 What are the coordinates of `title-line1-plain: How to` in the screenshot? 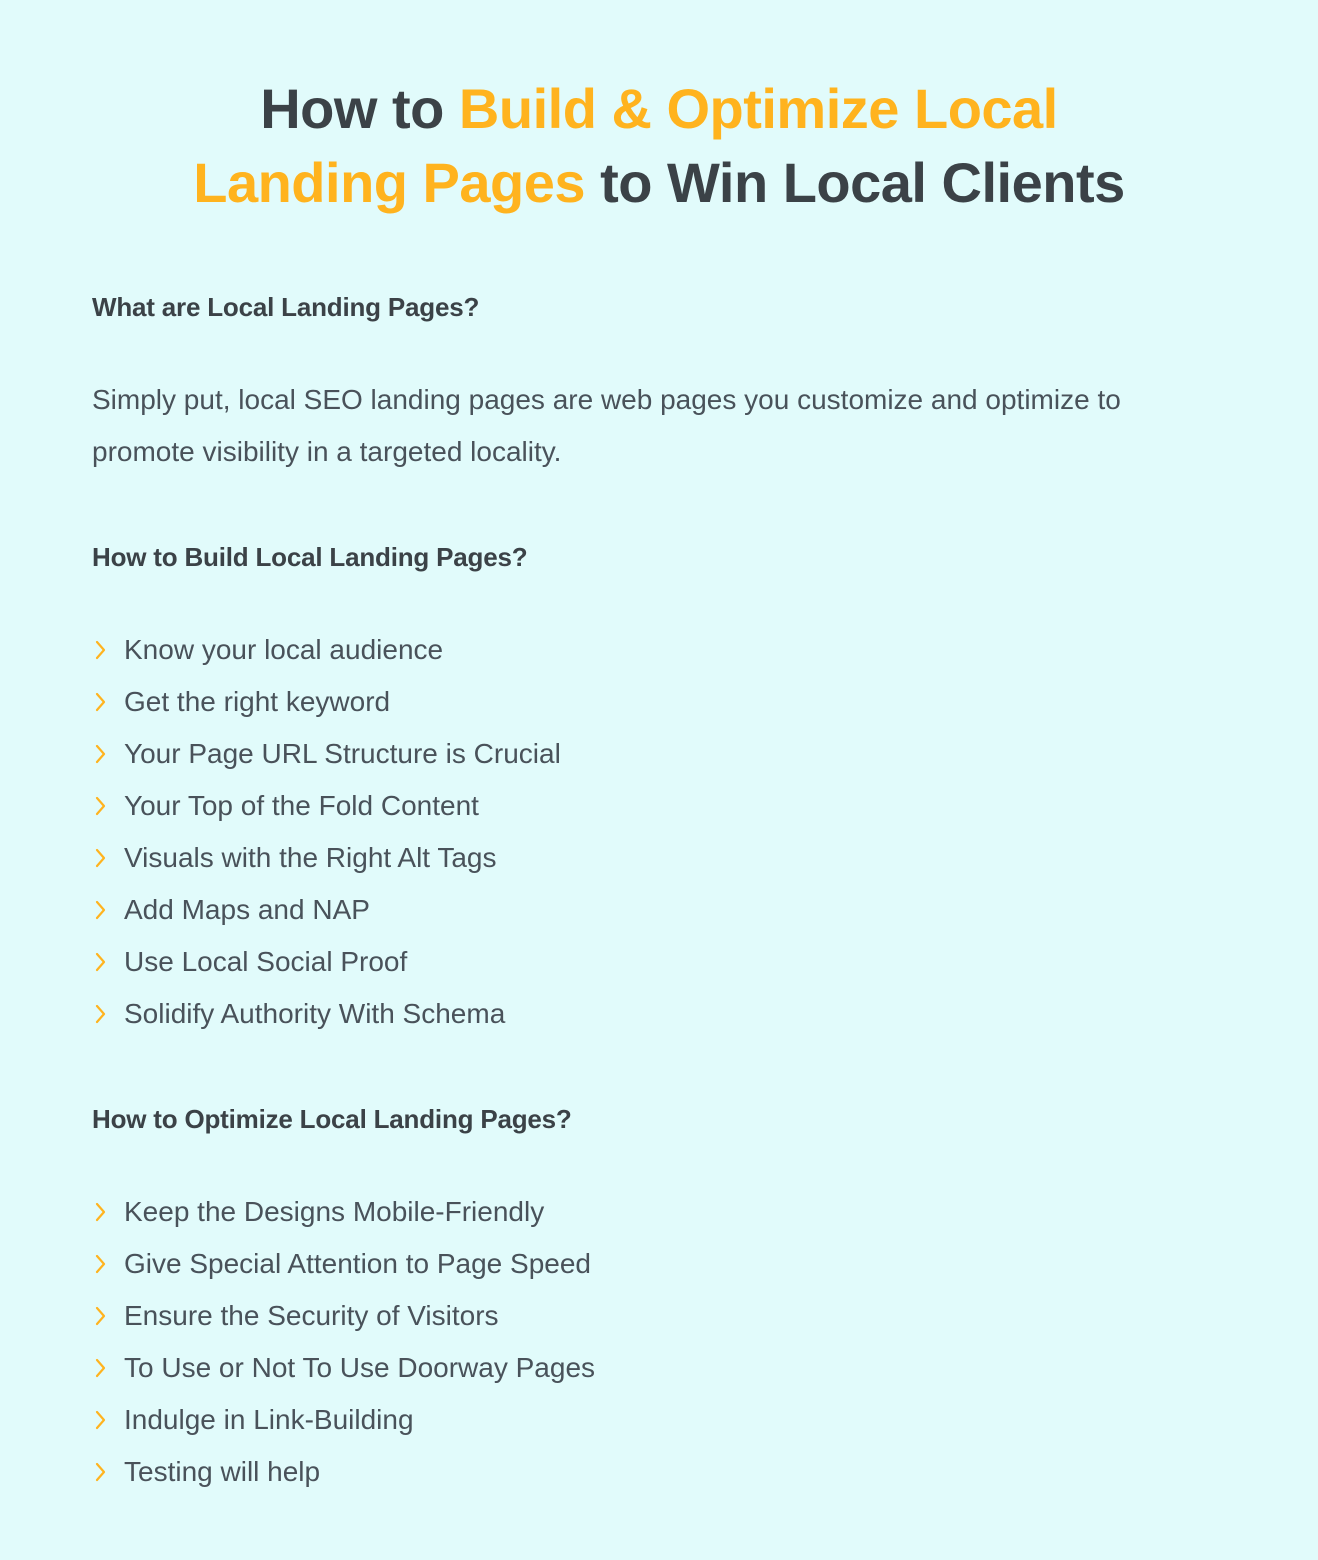 It's located at (359, 108).